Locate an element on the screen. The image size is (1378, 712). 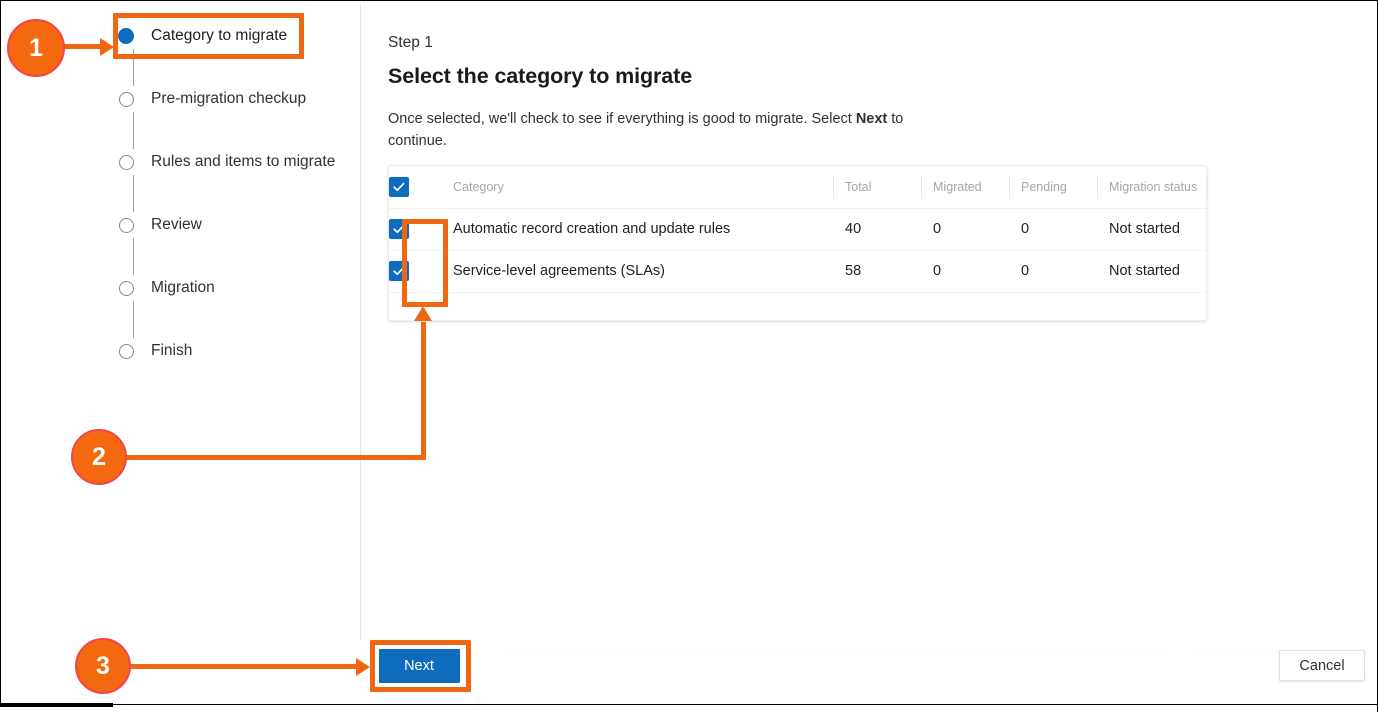
step-label: Review is located at coordinates (176, 224).